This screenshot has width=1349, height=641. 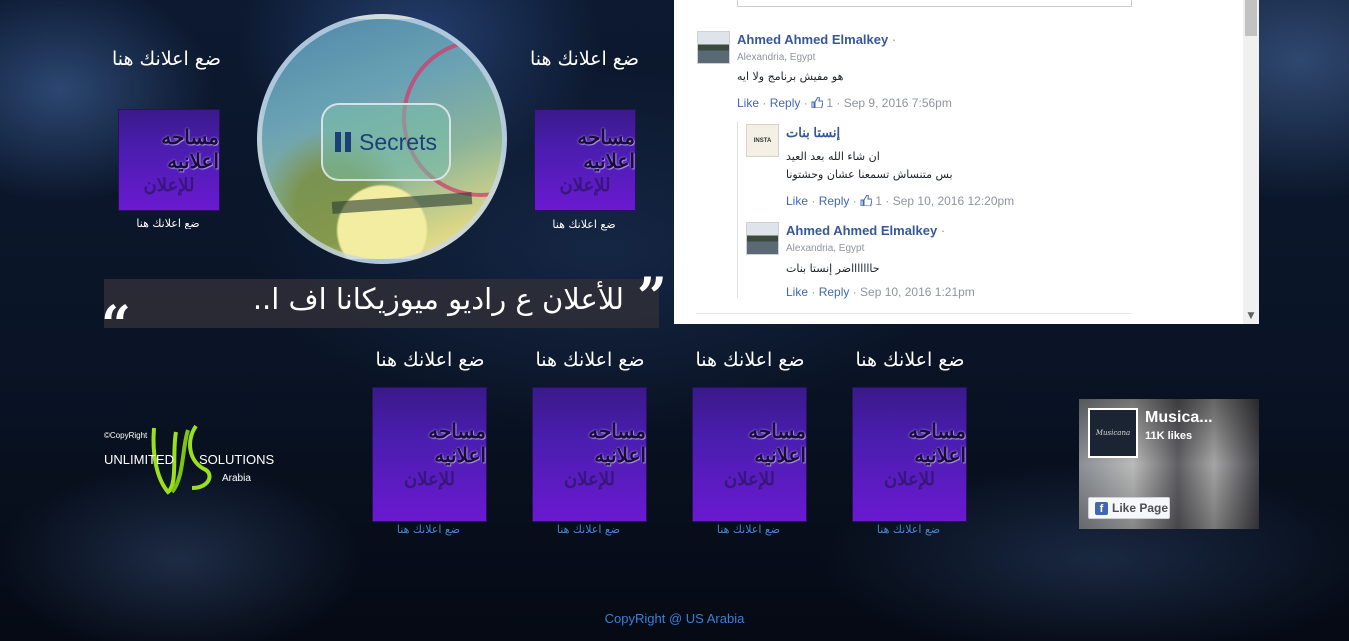 What do you see at coordinates (1101, 508) in the screenshot?
I see `facebook-icon: f` at bounding box center [1101, 508].